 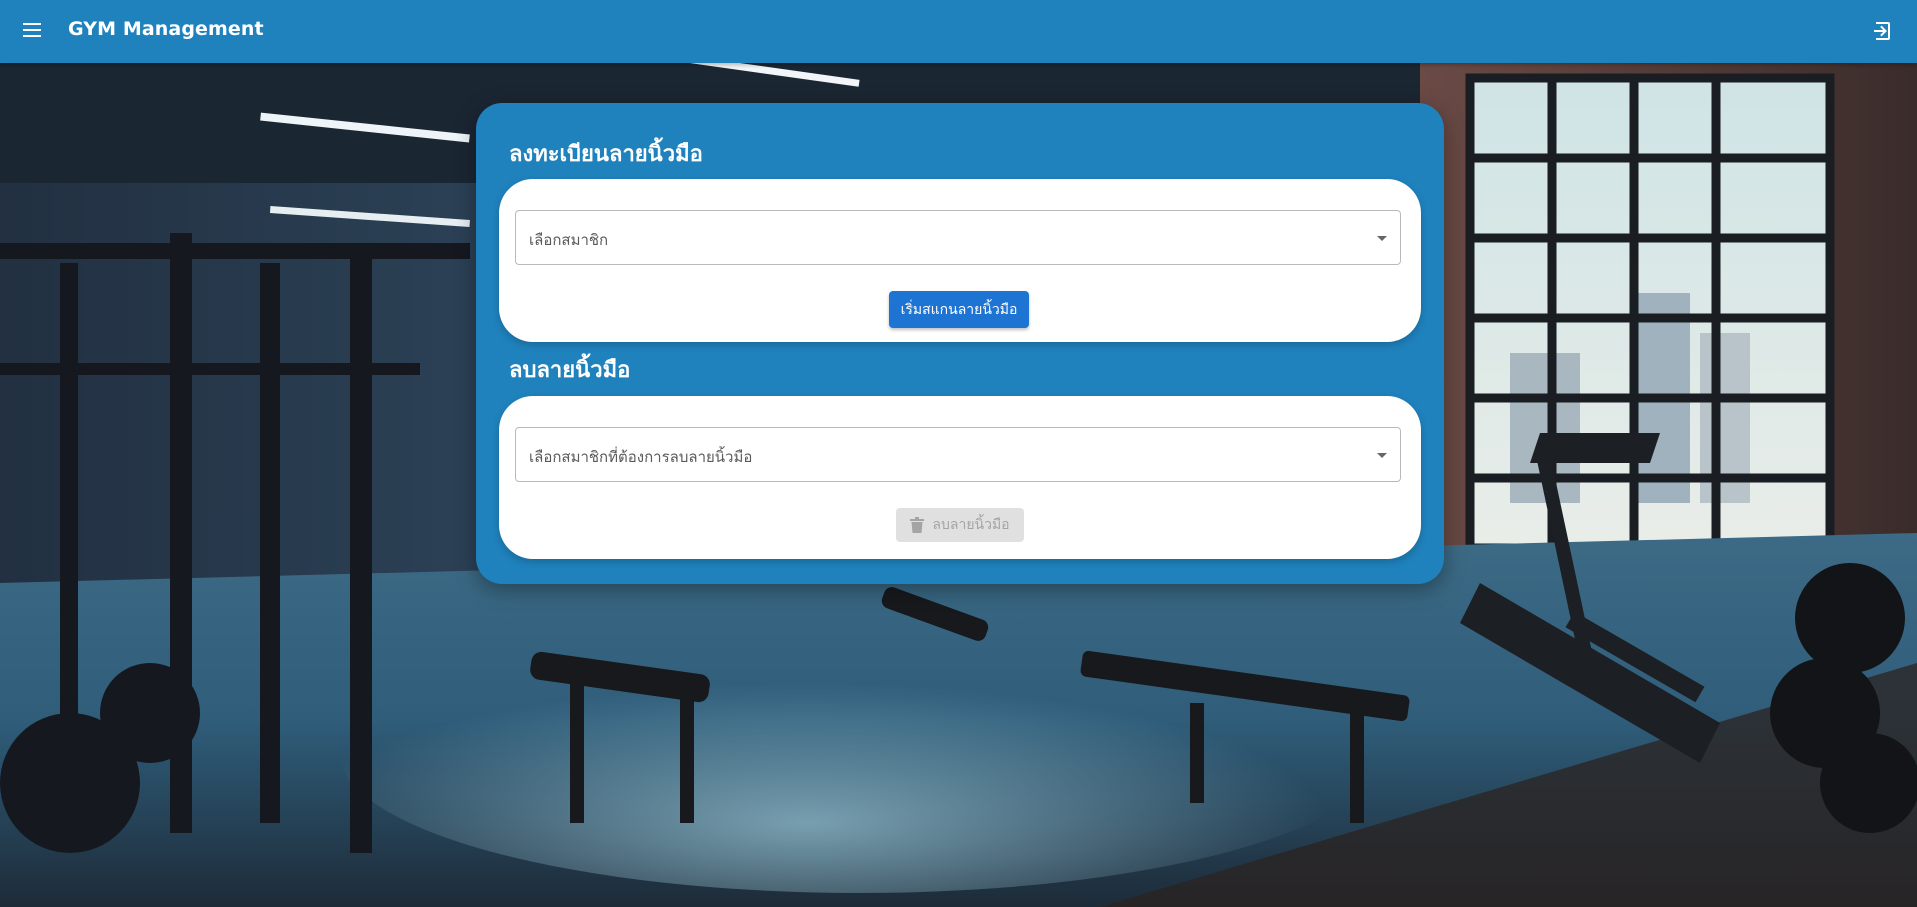 What do you see at coordinates (958, 454) in the screenshot?
I see `delete-member-select: เลือกสมาชิกที่ต้องการลบลายนิ้วมือ` at bounding box center [958, 454].